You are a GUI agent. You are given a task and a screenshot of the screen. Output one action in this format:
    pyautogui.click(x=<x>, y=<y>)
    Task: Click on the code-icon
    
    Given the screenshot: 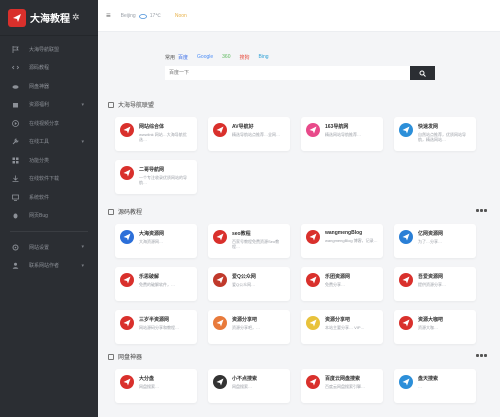 What is the action you would take?
    pyautogui.click(x=15, y=67)
    